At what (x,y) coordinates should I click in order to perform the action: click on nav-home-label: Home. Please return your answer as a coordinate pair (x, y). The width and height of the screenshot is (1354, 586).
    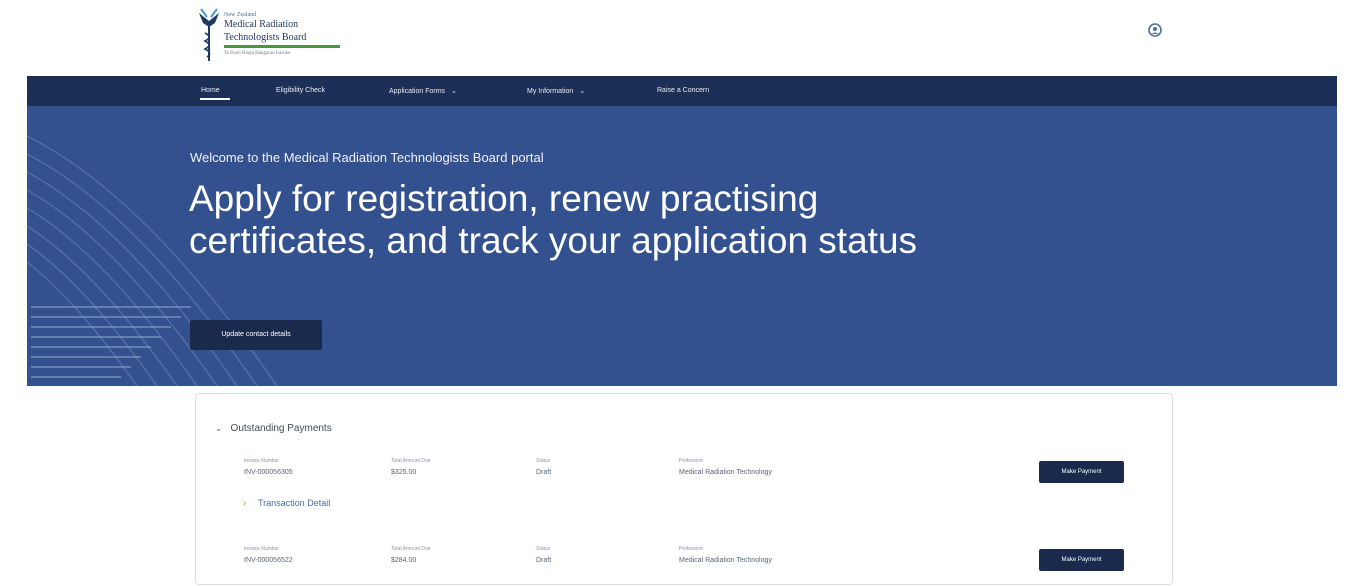
    Looking at the image, I should click on (210, 90).